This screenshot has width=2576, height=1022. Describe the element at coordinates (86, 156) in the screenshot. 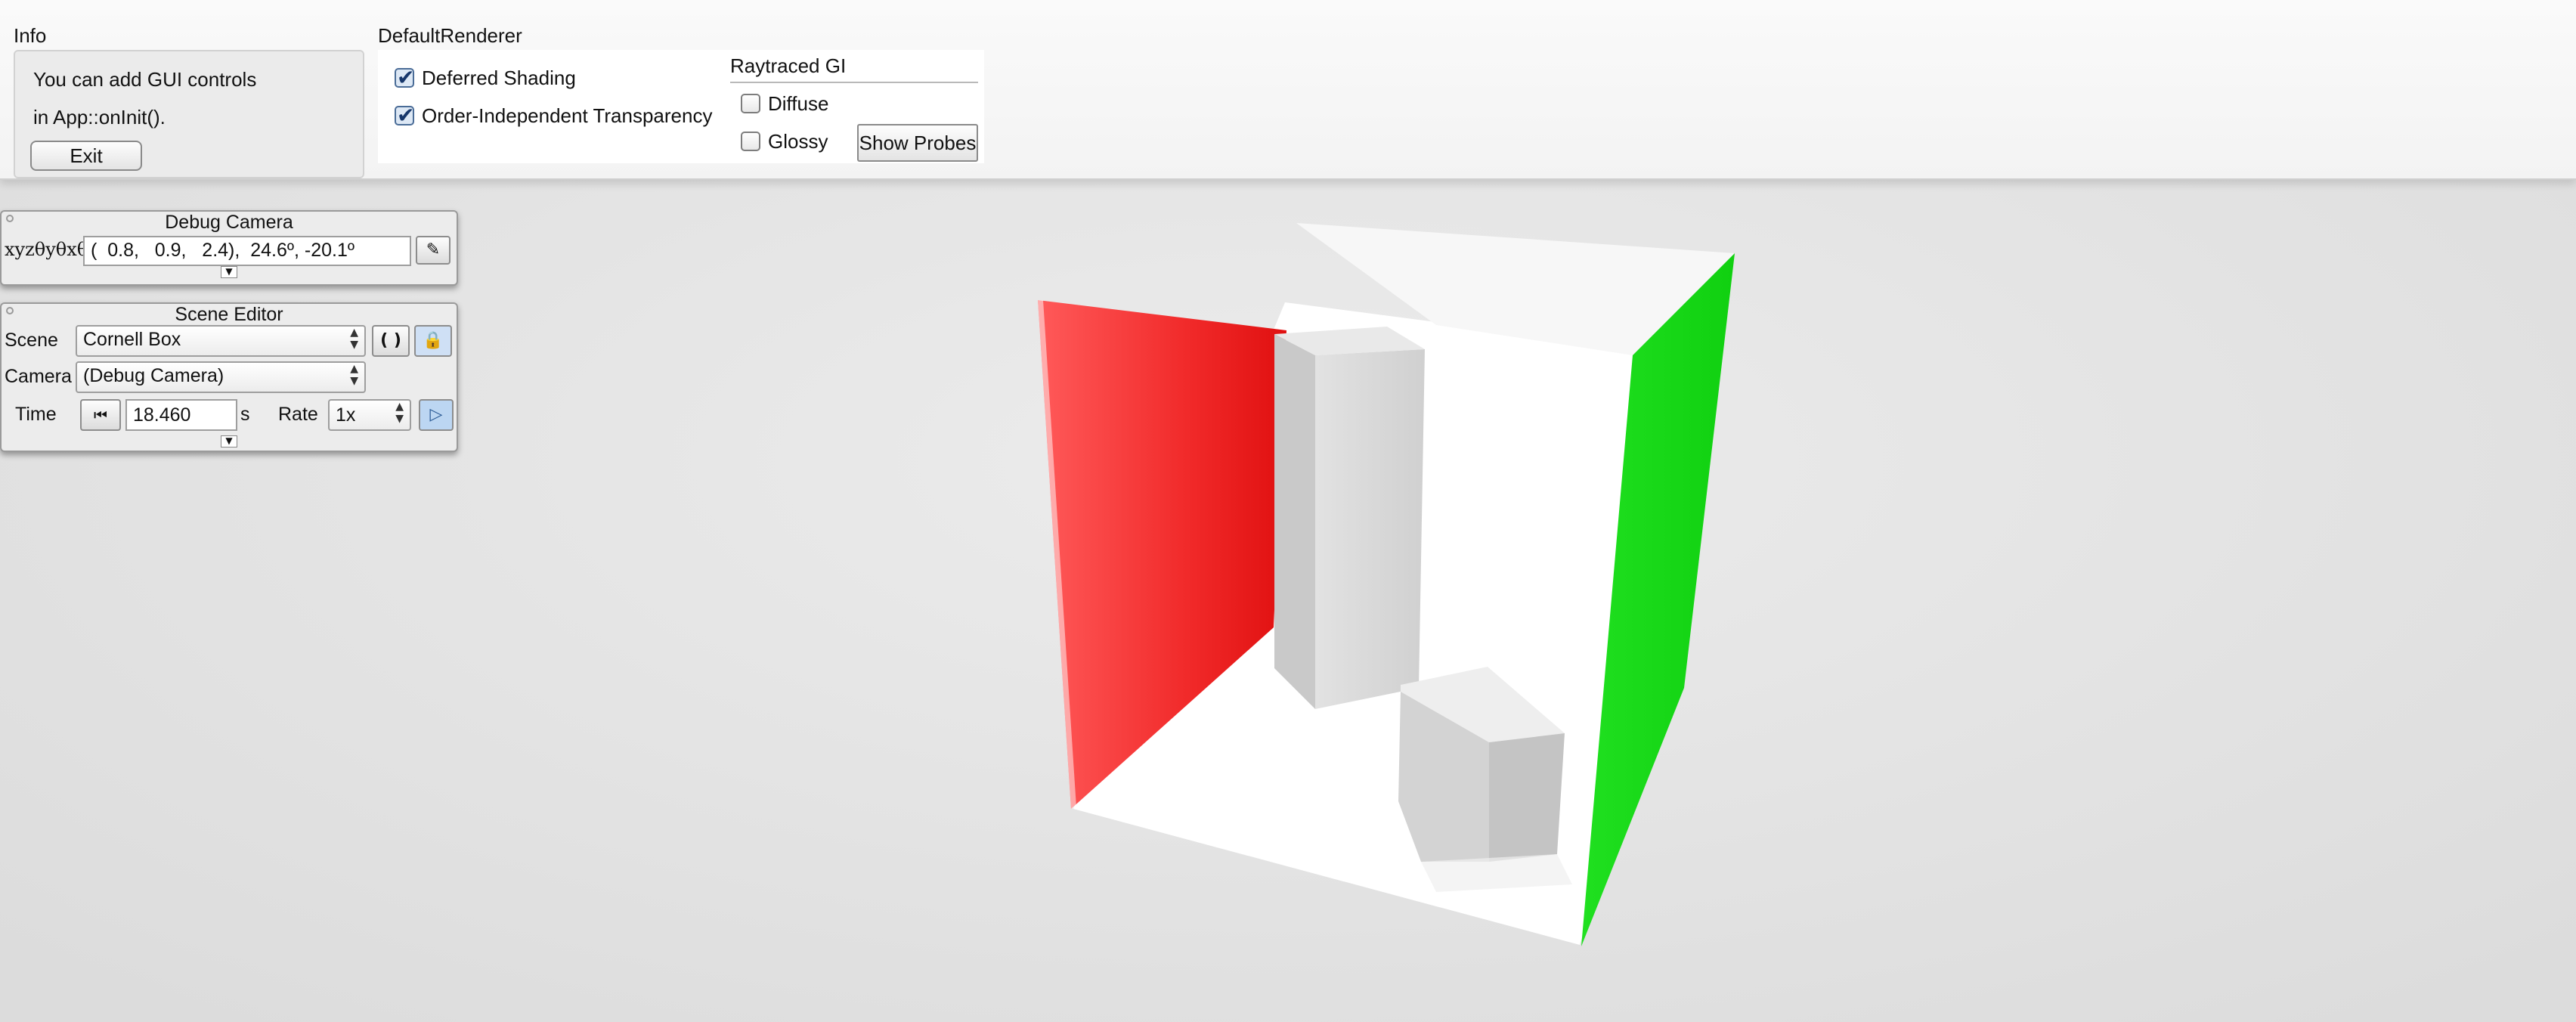

I see `exit-button: Exit` at that location.